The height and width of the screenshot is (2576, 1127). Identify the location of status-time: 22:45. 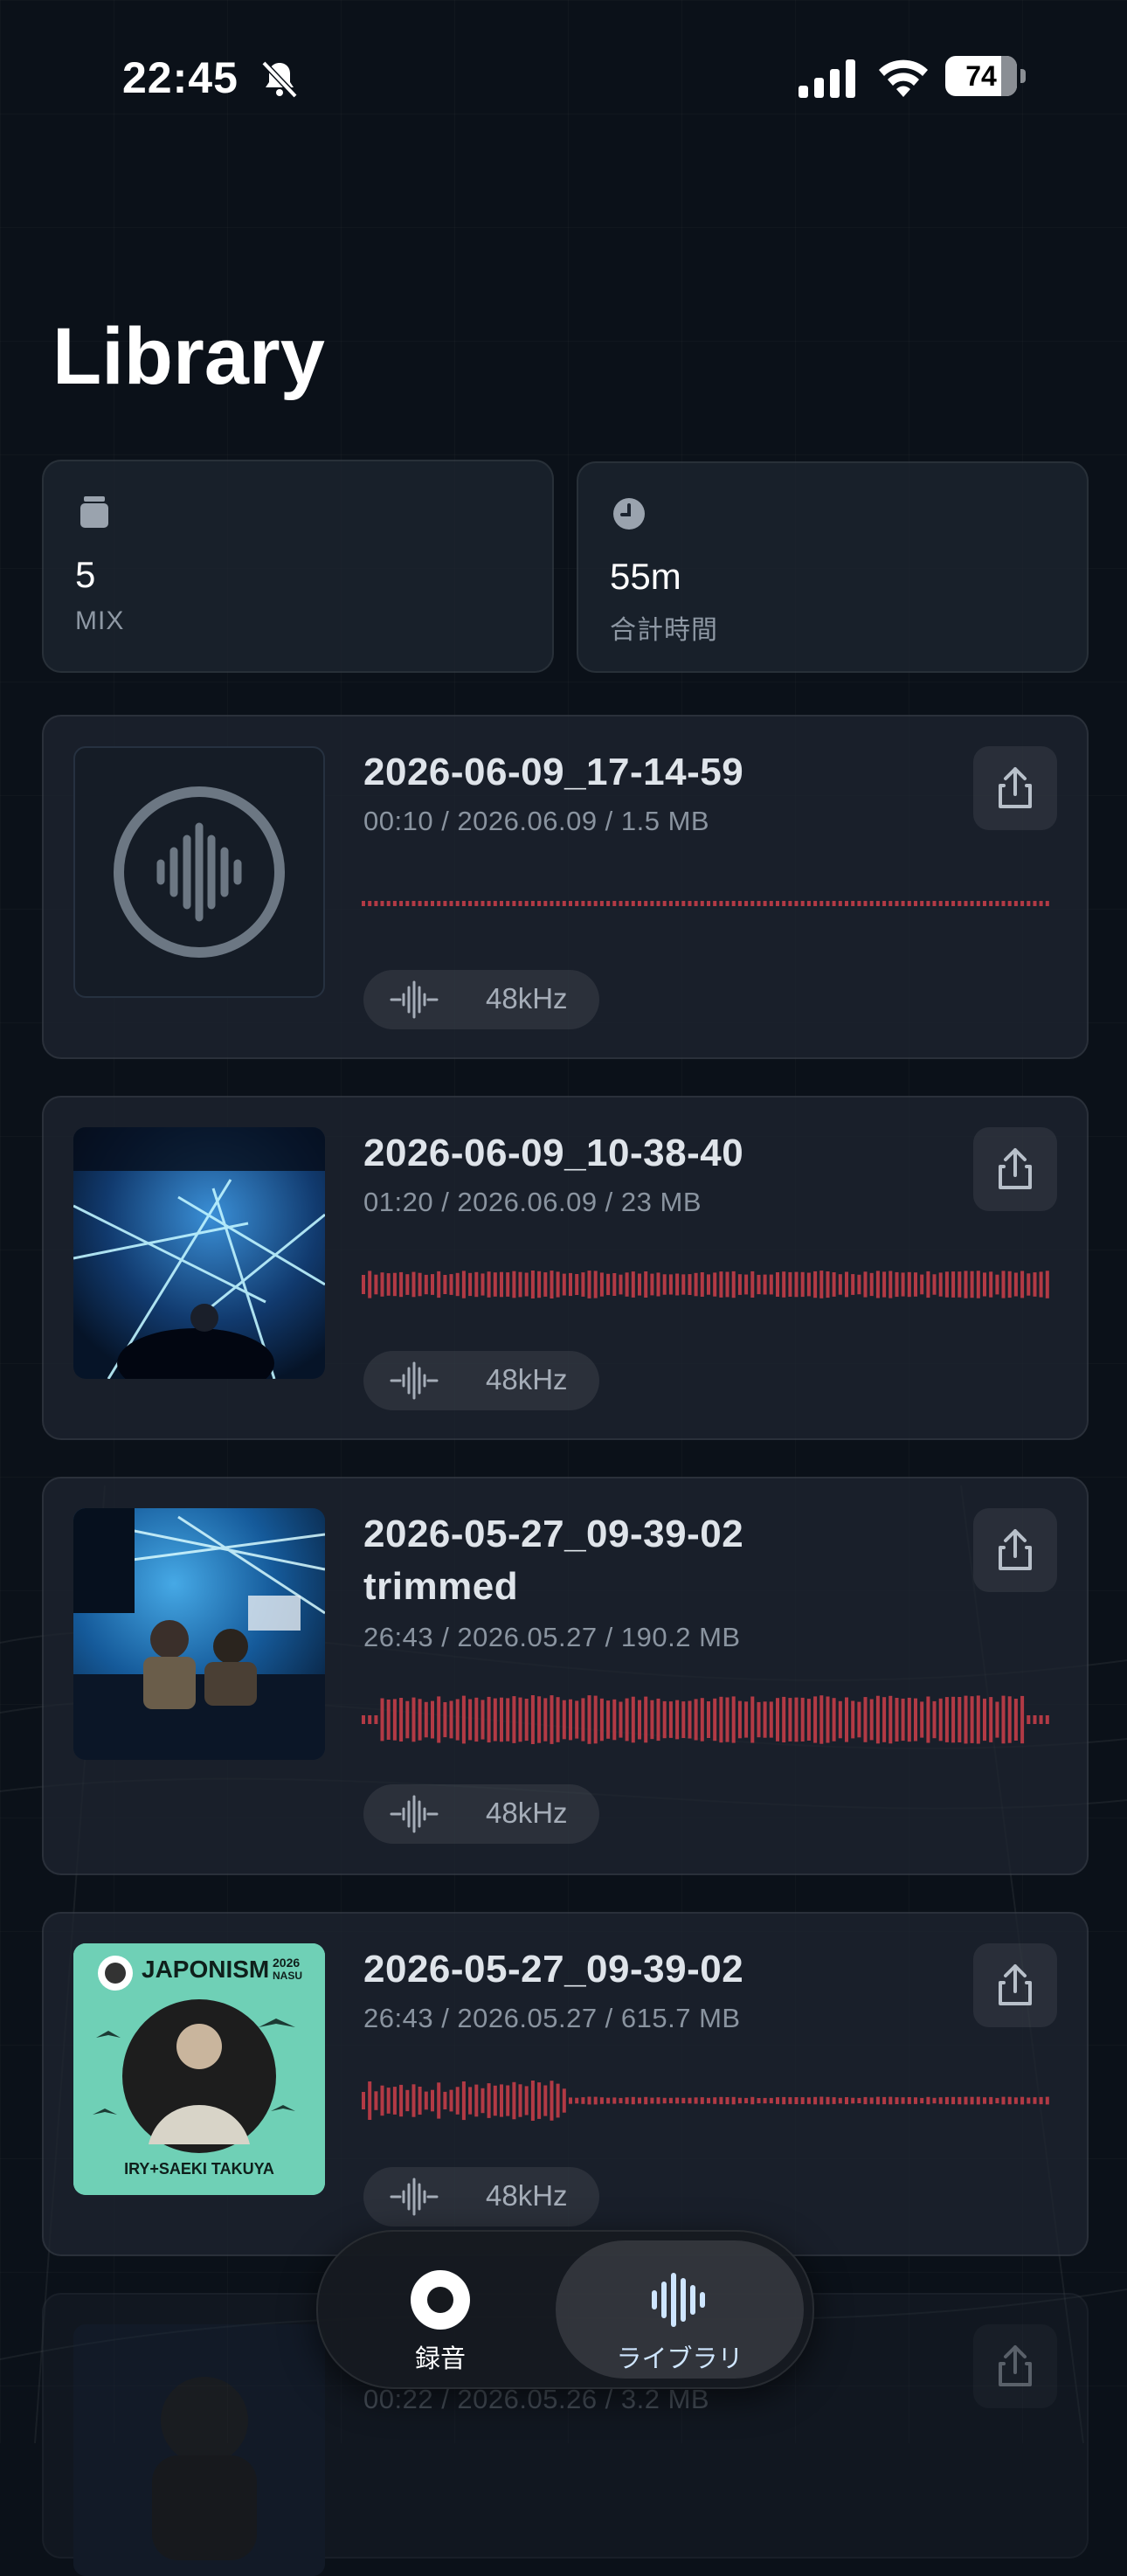
(180, 77).